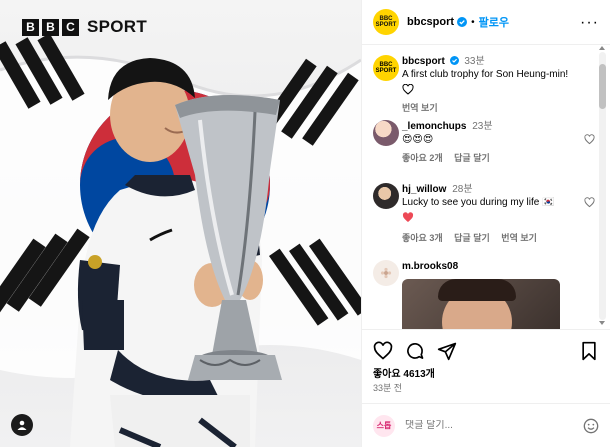  What do you see at coordinates (422, 158) in the screenshot?
I see `comment-likes-count: 좋아요 2개` at bounding box center [422, 158].